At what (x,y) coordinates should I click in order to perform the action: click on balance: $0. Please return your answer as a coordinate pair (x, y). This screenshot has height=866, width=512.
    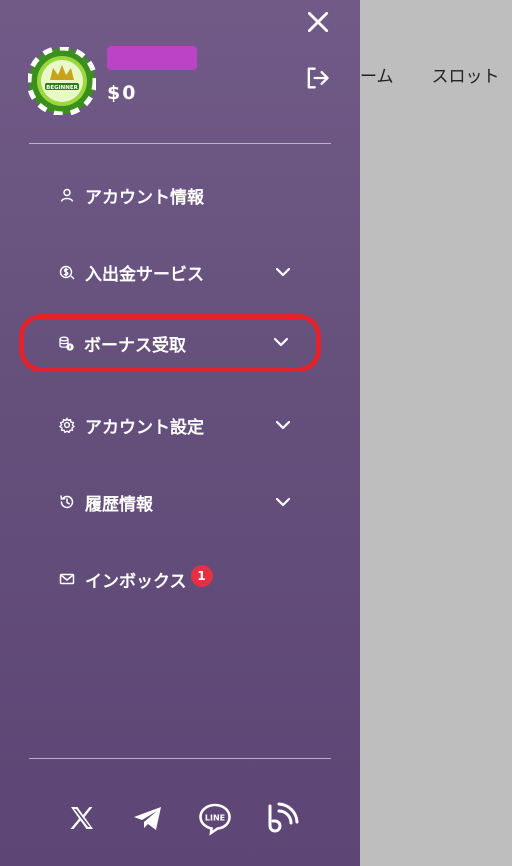
    Looking at the image, I should click on (122, 93).